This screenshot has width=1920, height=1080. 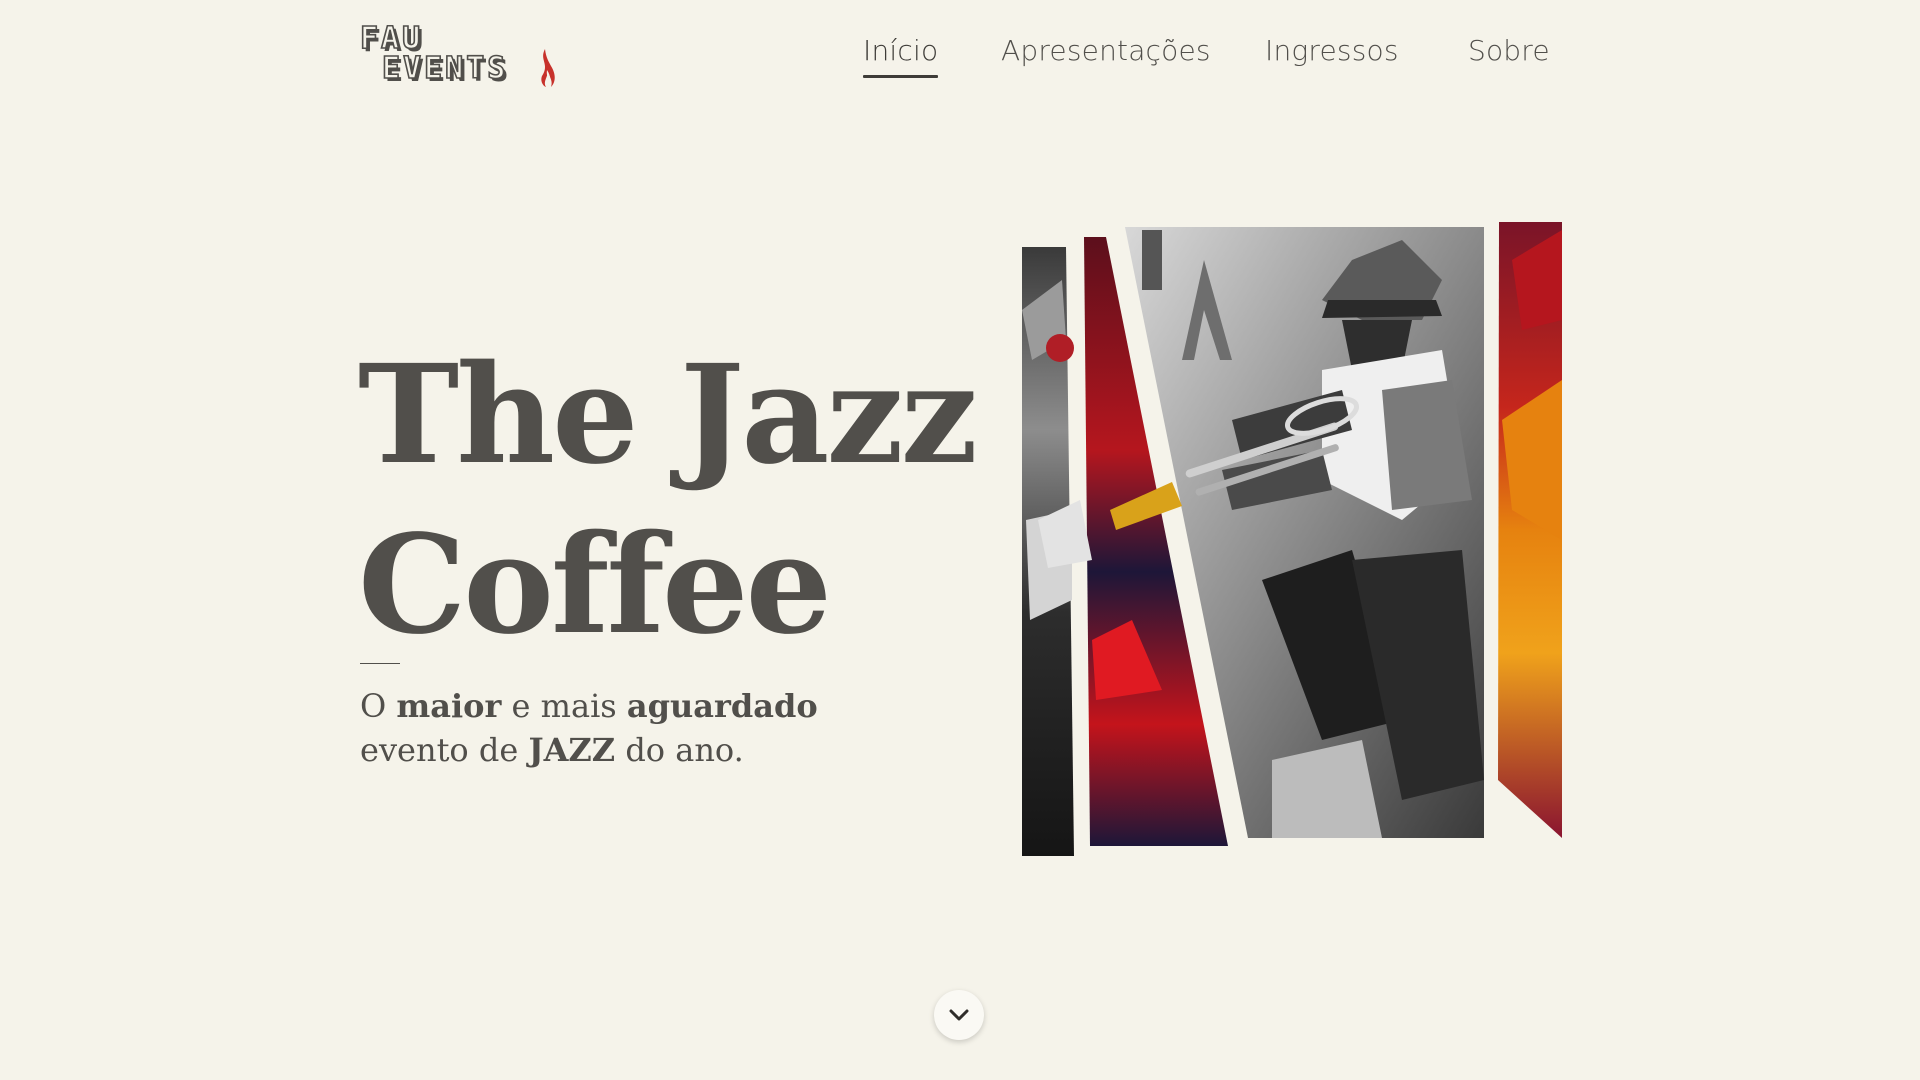 I want to click on main-nav: Início Apresentações Ingressos Sobre, so click(x=960, y=59).